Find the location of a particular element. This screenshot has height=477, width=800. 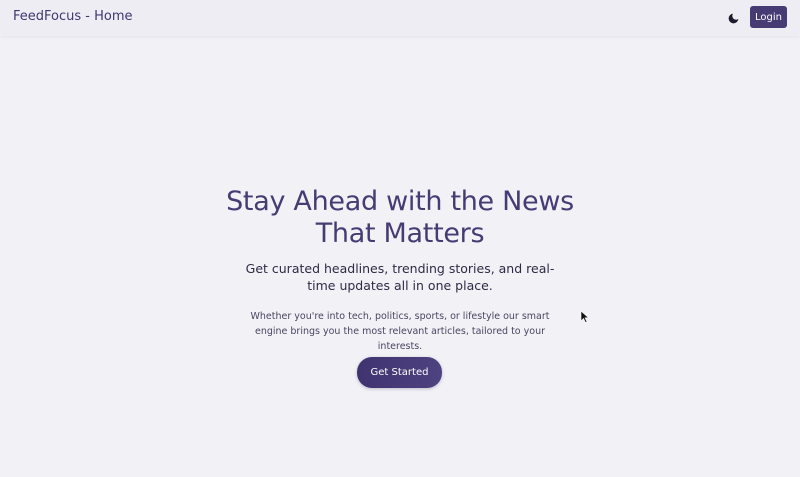

theme-toggle-button is located at coordinates (733, 18).